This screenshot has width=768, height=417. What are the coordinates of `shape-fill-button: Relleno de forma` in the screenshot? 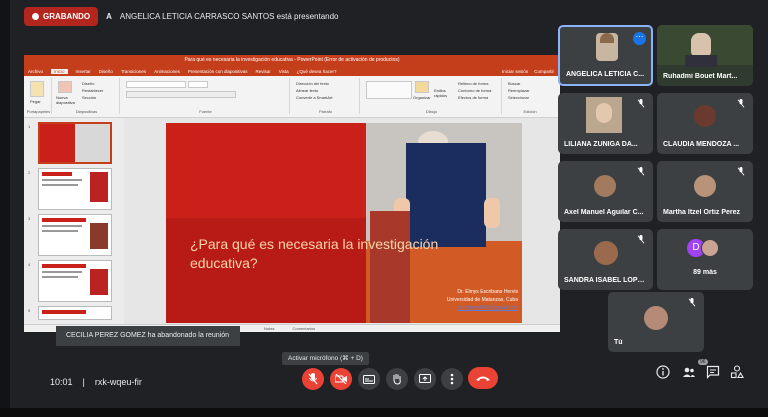 It's located at (473, 83).